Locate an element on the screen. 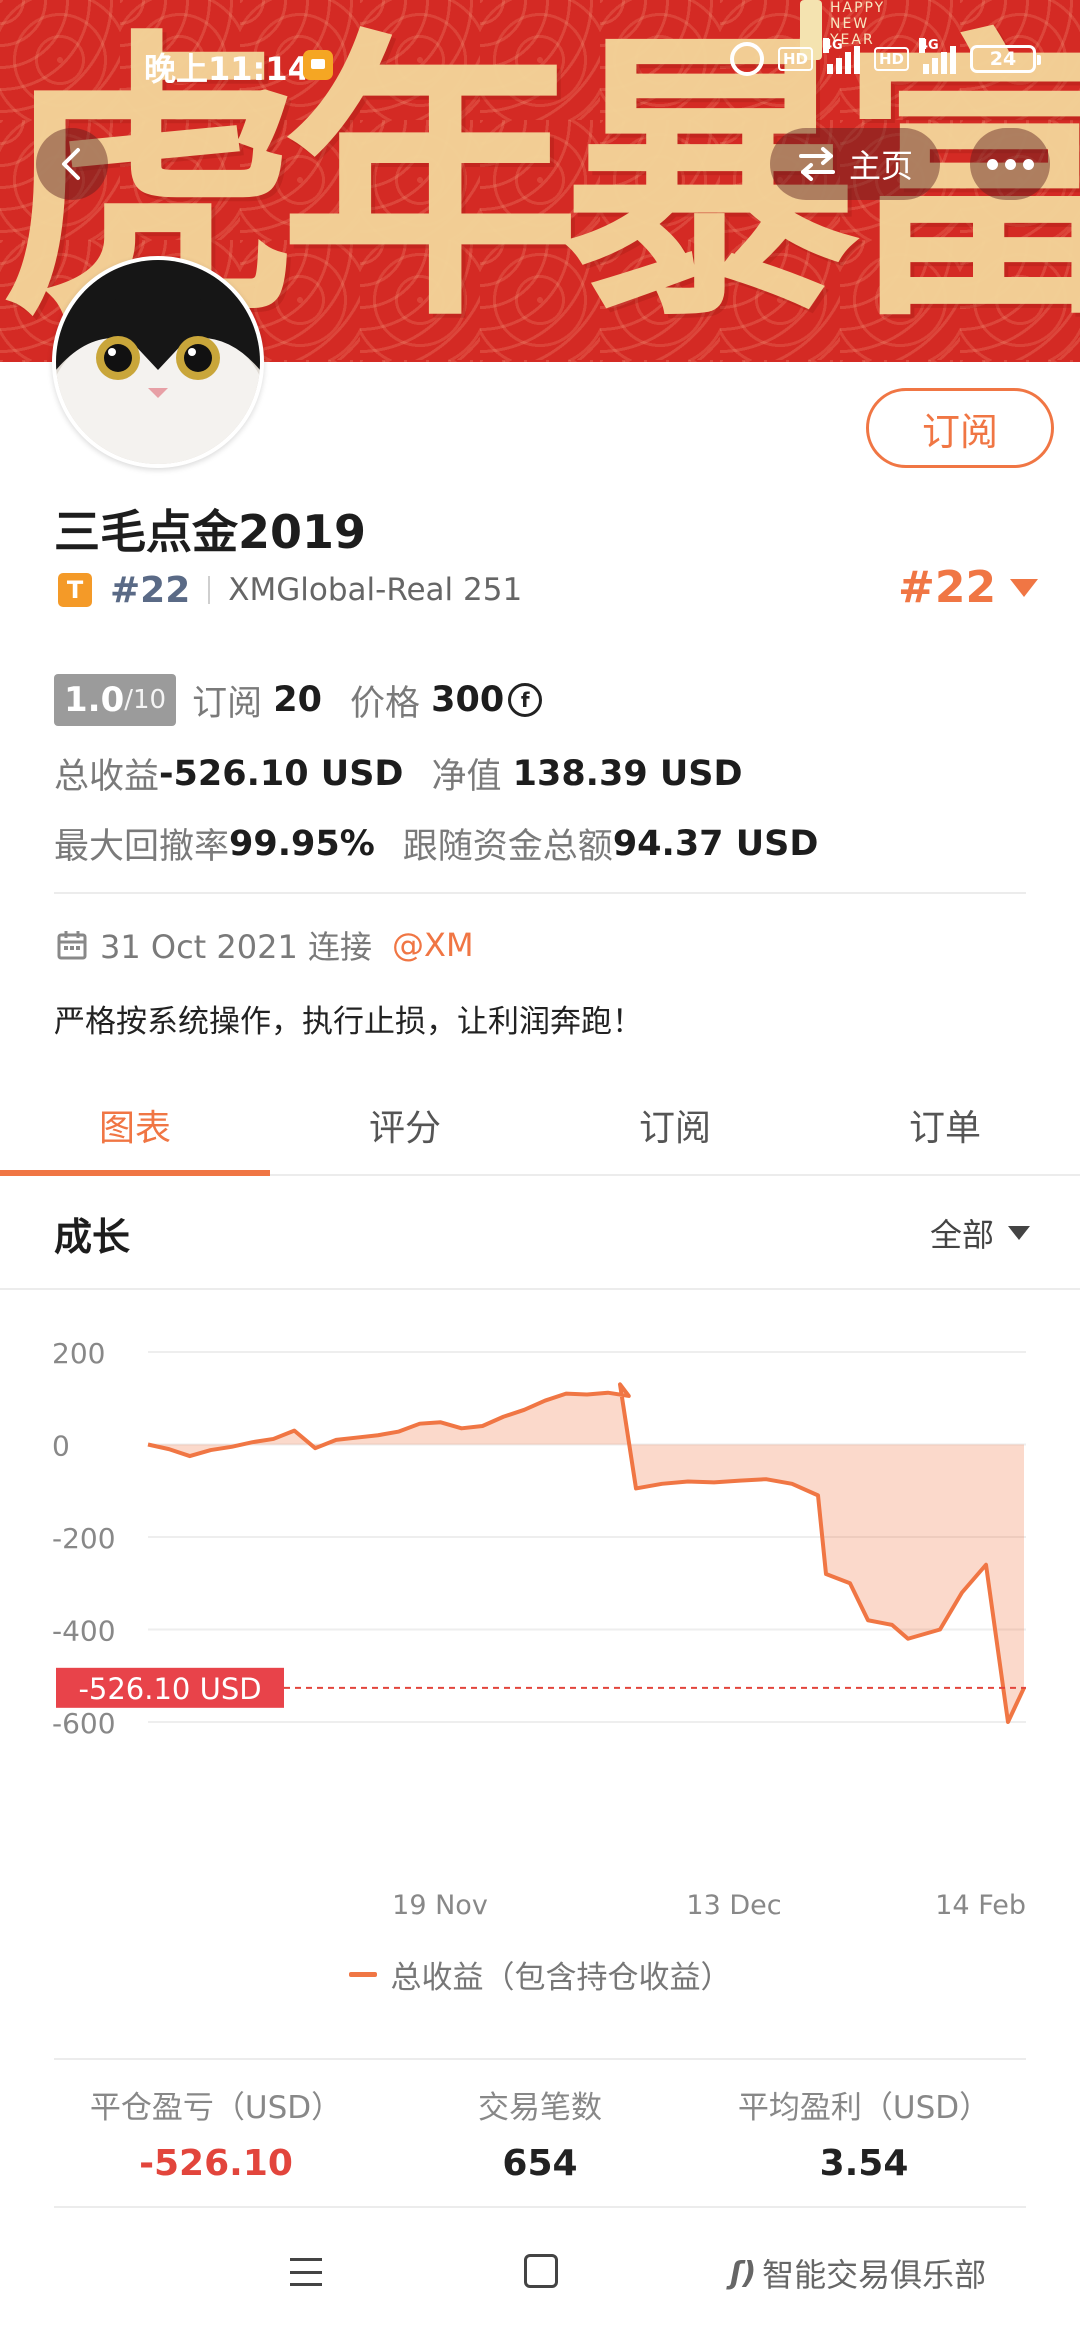  alarm-icon is located at coordinates (746, 59).